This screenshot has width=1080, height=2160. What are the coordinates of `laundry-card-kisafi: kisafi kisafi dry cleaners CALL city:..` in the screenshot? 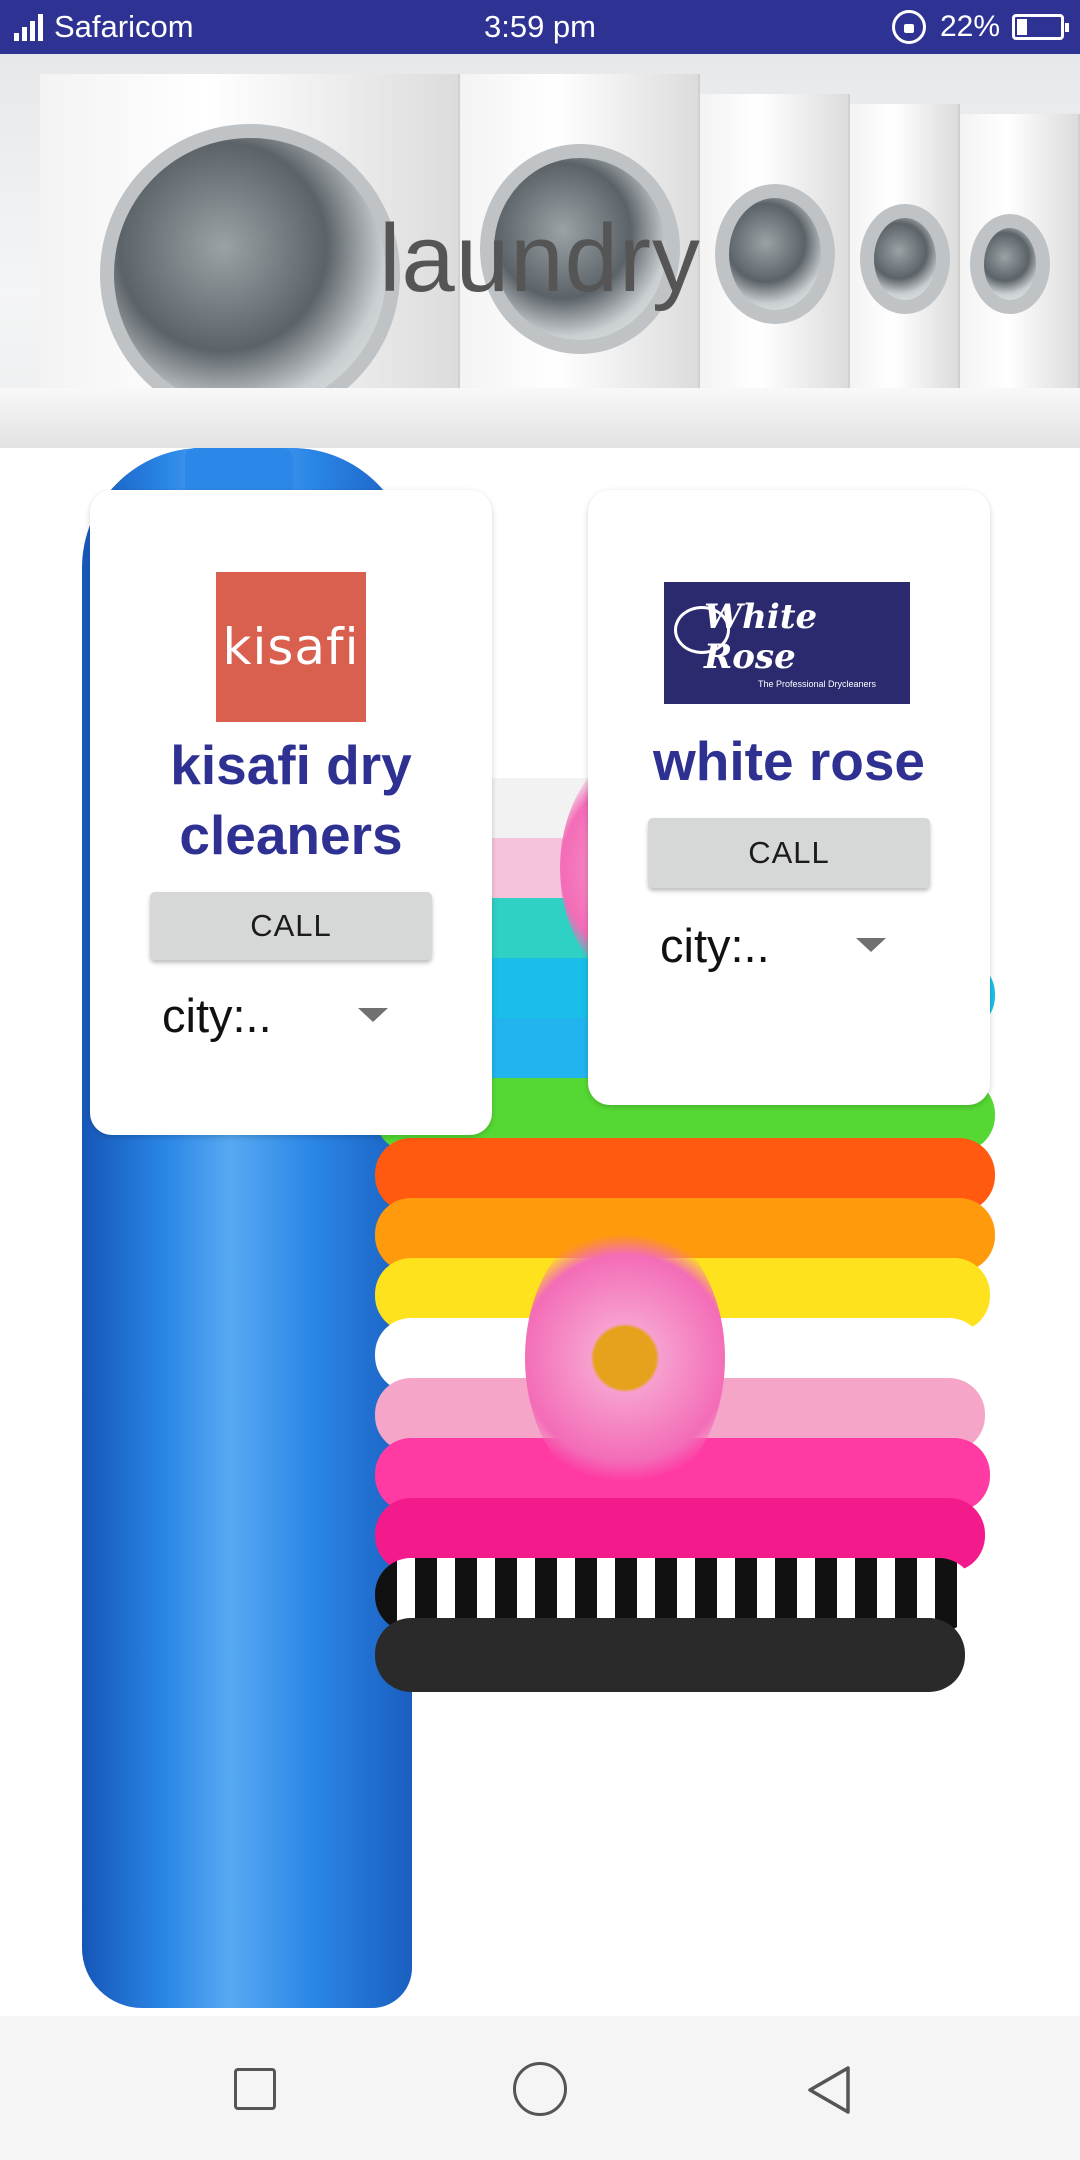 It's located at (291, 812).